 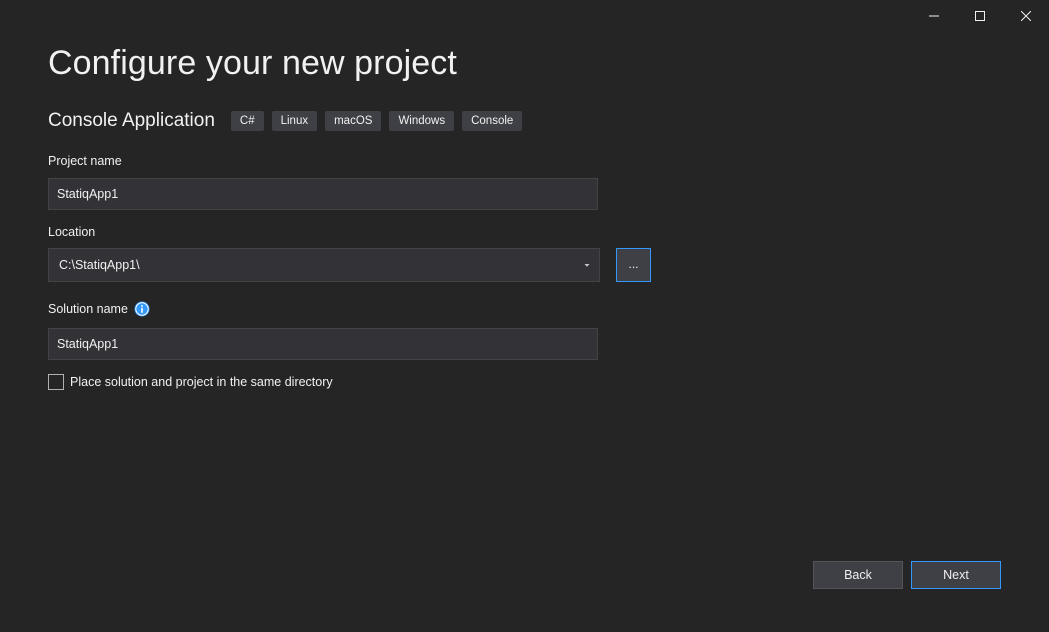 What do you see at coordinates (252, 63) in the screenshot?
I see `page-title: Configure your new project` at bounding box center [252, 63].